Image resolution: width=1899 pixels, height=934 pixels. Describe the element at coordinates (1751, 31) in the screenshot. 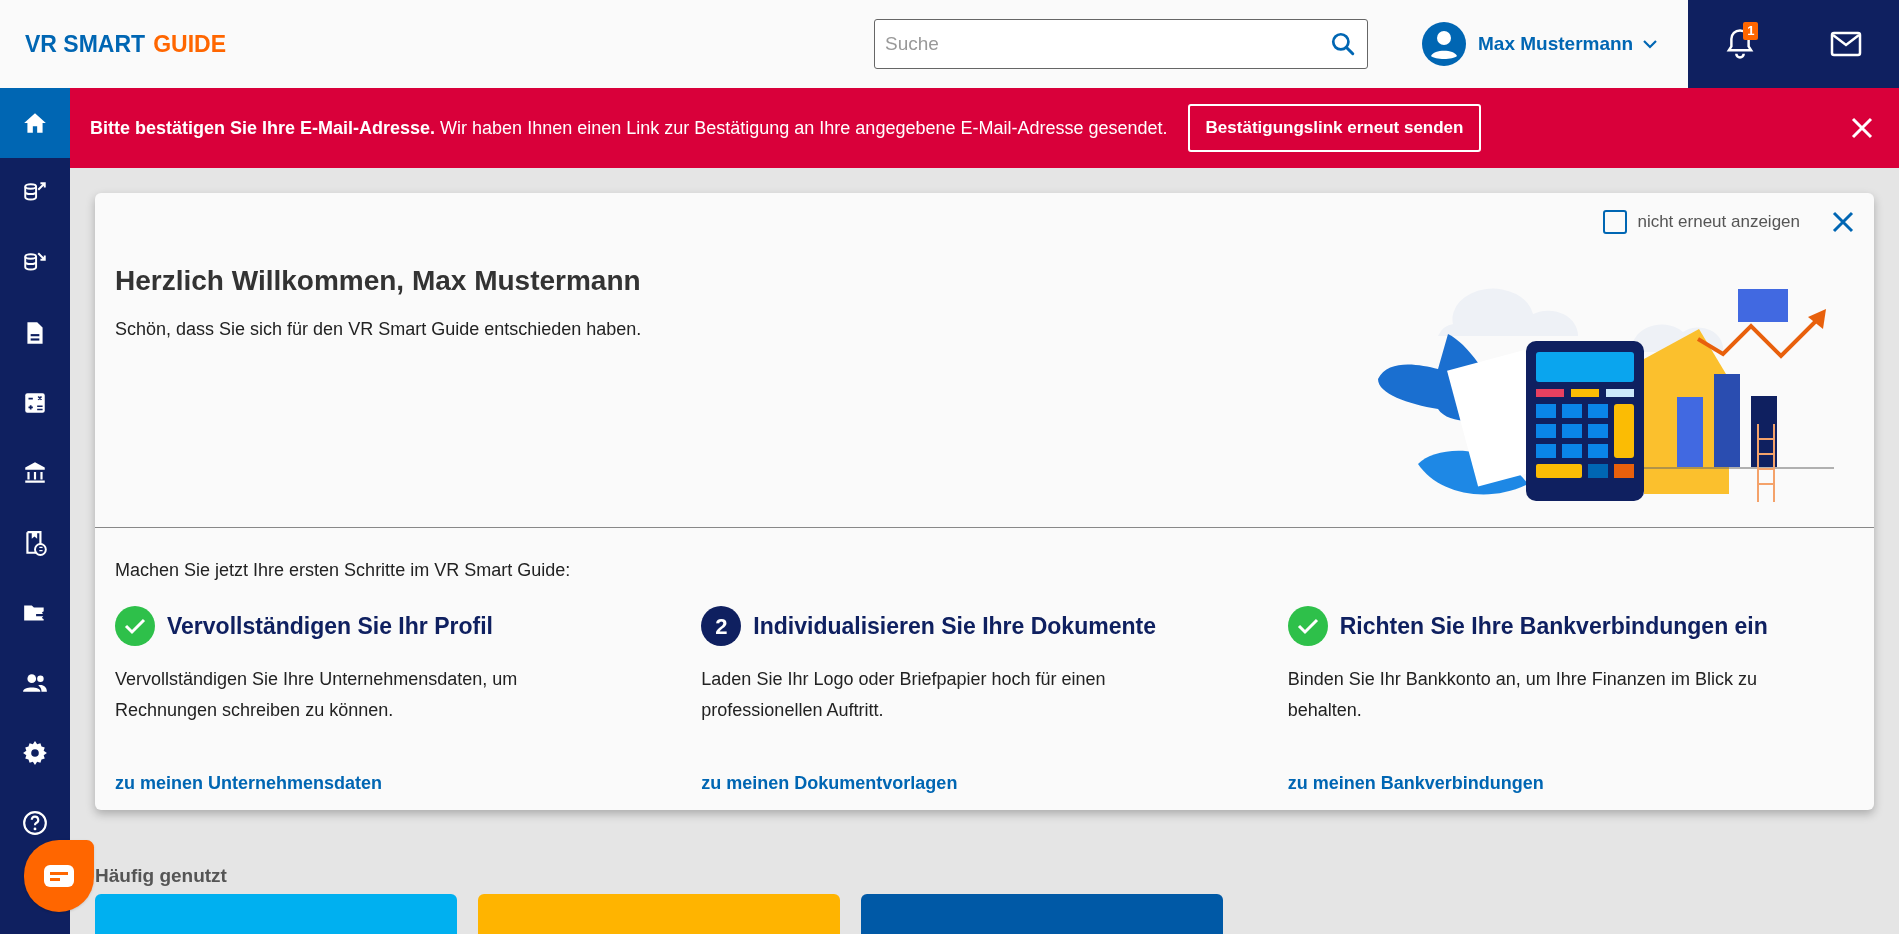

I see `notification-count: 1` at that location.